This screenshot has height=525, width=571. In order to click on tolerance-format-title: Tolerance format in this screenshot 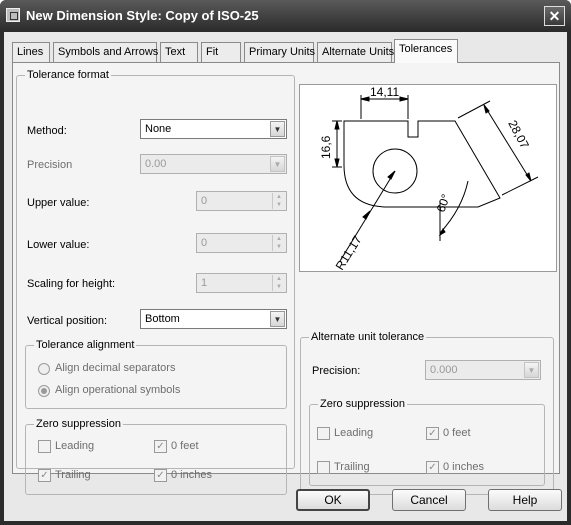, I will do `click(68, 75)`.